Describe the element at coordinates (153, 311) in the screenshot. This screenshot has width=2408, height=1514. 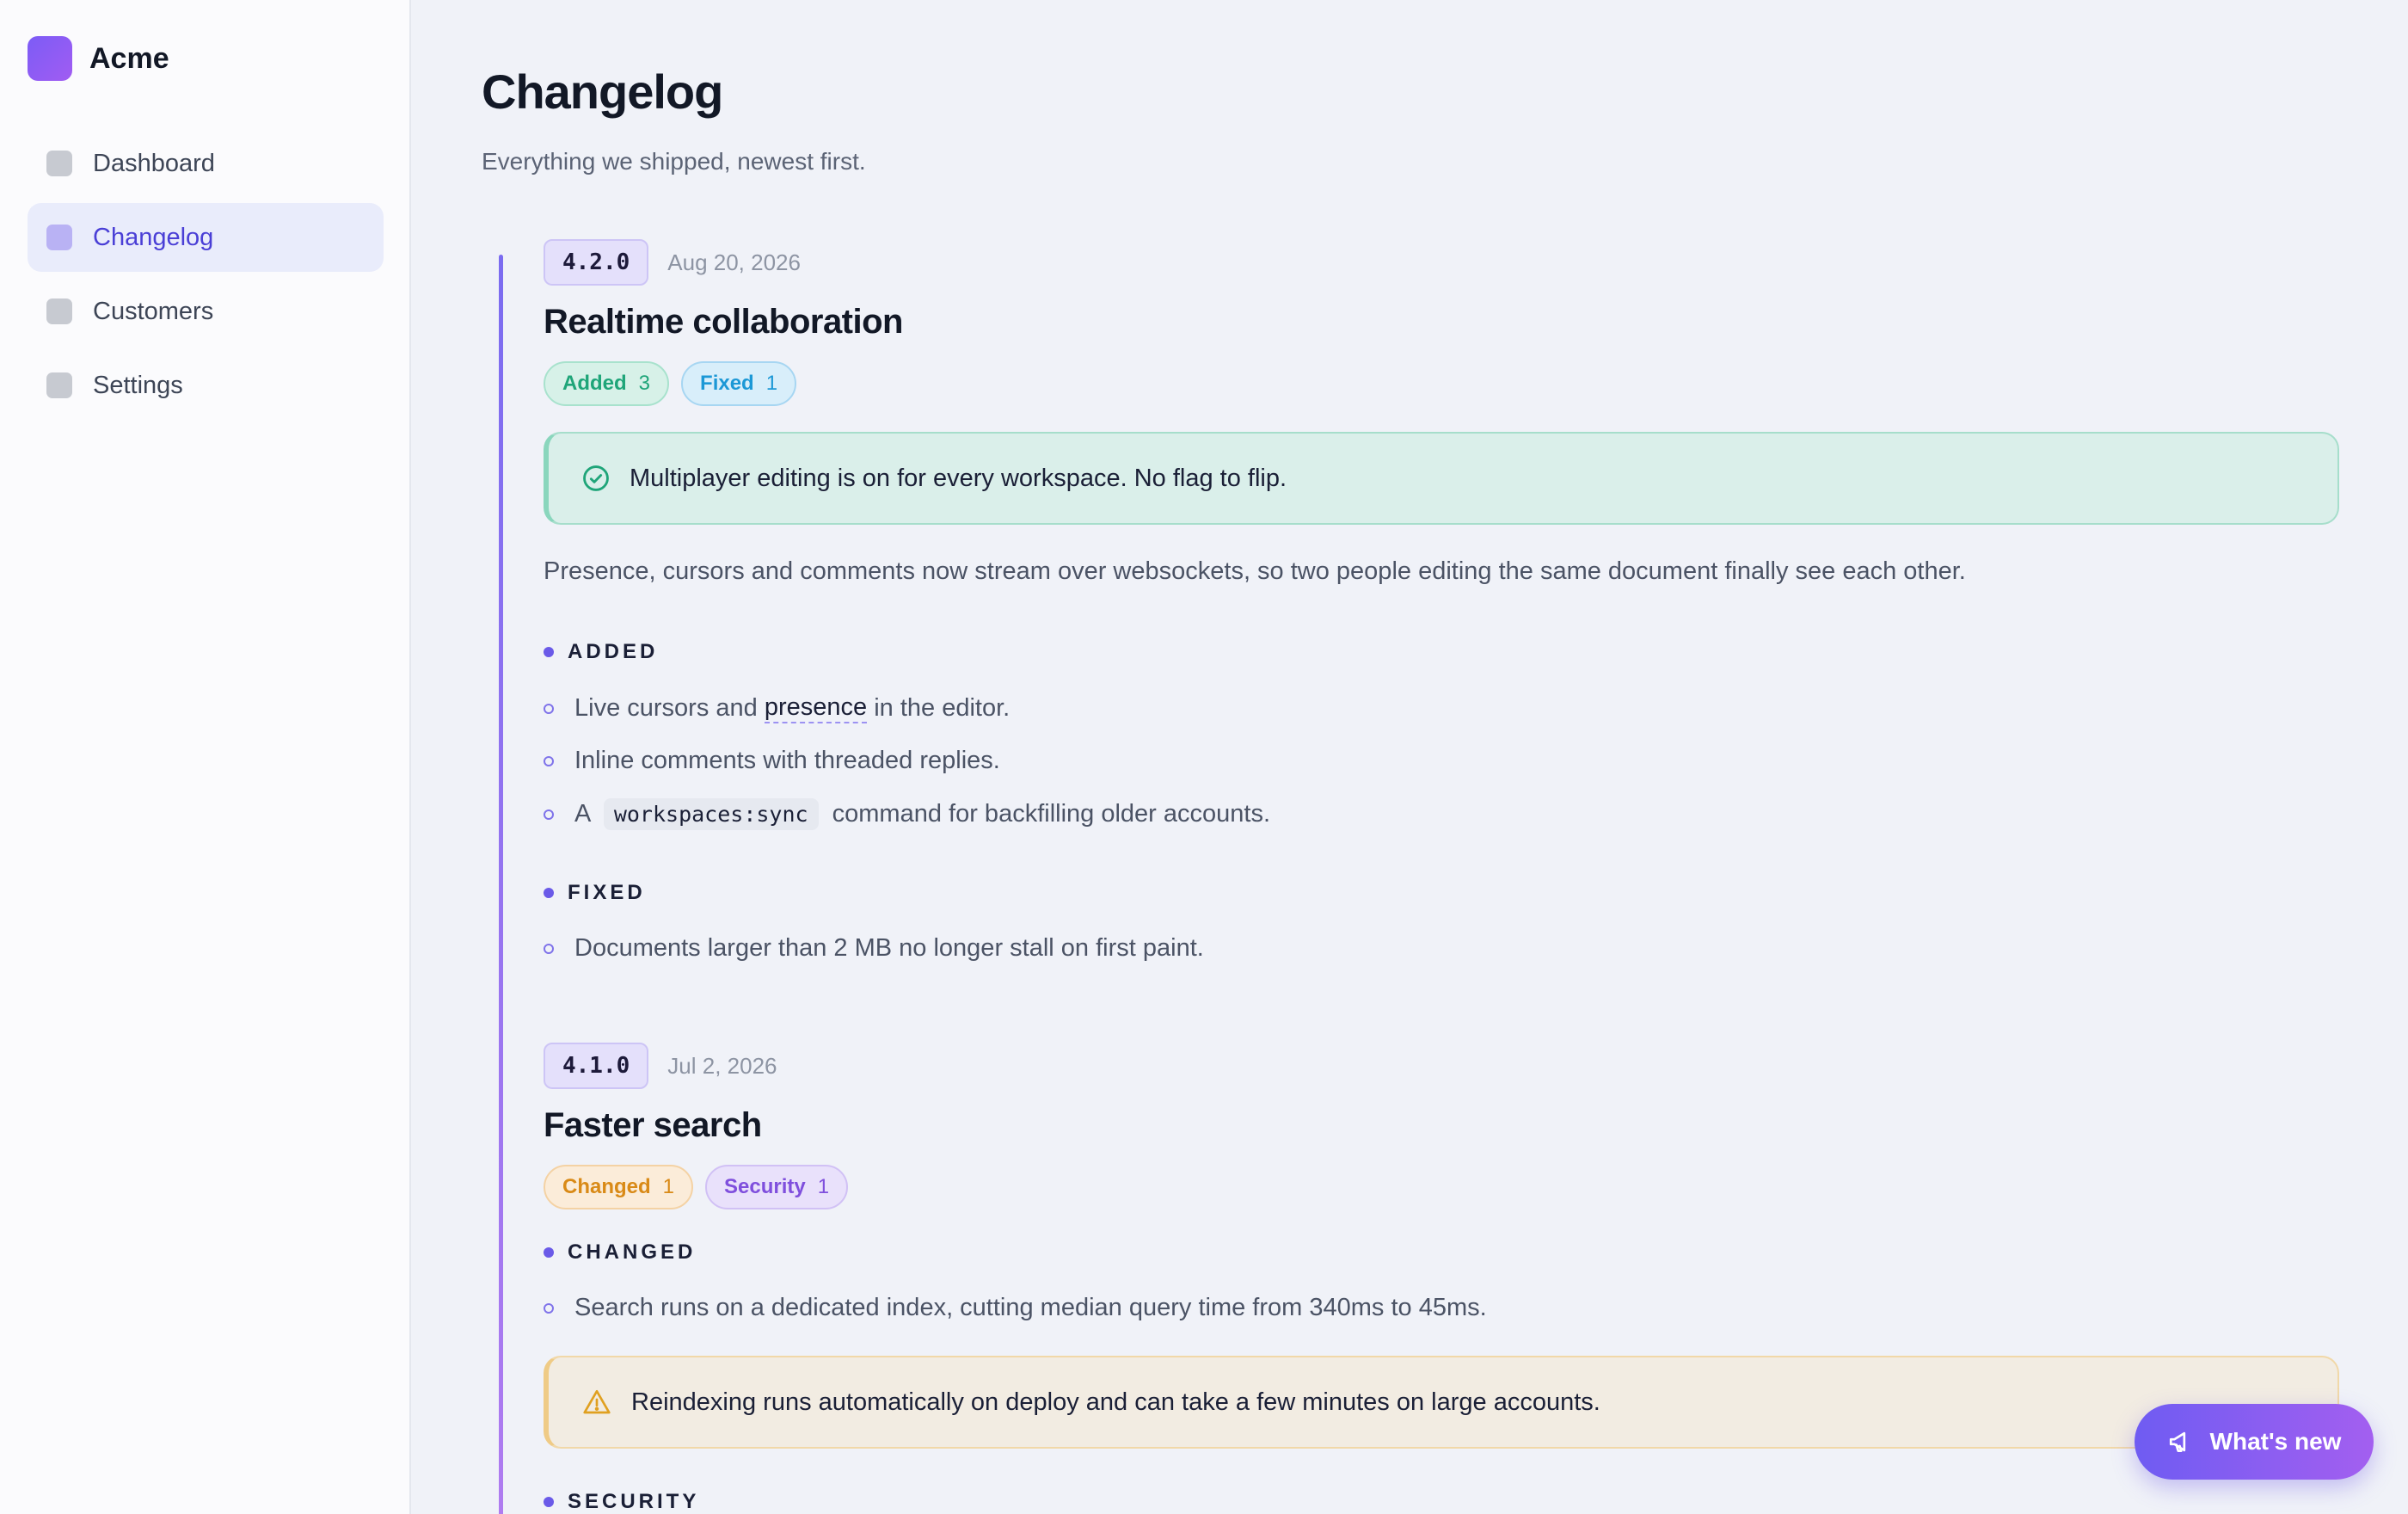
I see `sidebar-item-label: Customers` at that location.